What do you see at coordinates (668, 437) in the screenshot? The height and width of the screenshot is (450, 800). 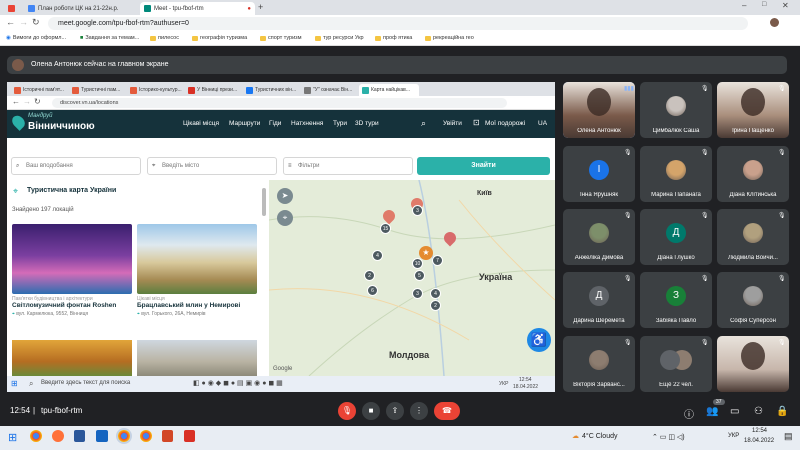 I see `tray-icons: ⌃ ▭ ◫ ◁)` at bounding box center [668, 437].